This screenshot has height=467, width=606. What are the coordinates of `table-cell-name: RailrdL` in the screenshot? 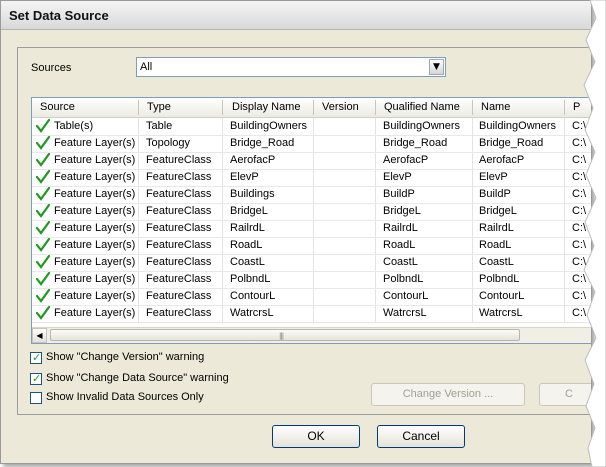 It's located at (496, 228).